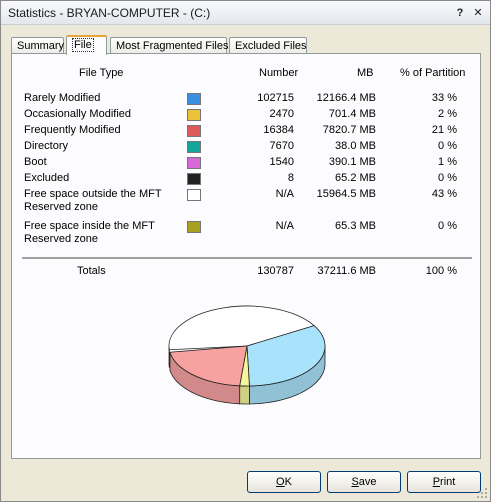  Describe the element at coordinates (72, 130) in the screenshot. I see `file-type-label: Frequently Modified` at that location.